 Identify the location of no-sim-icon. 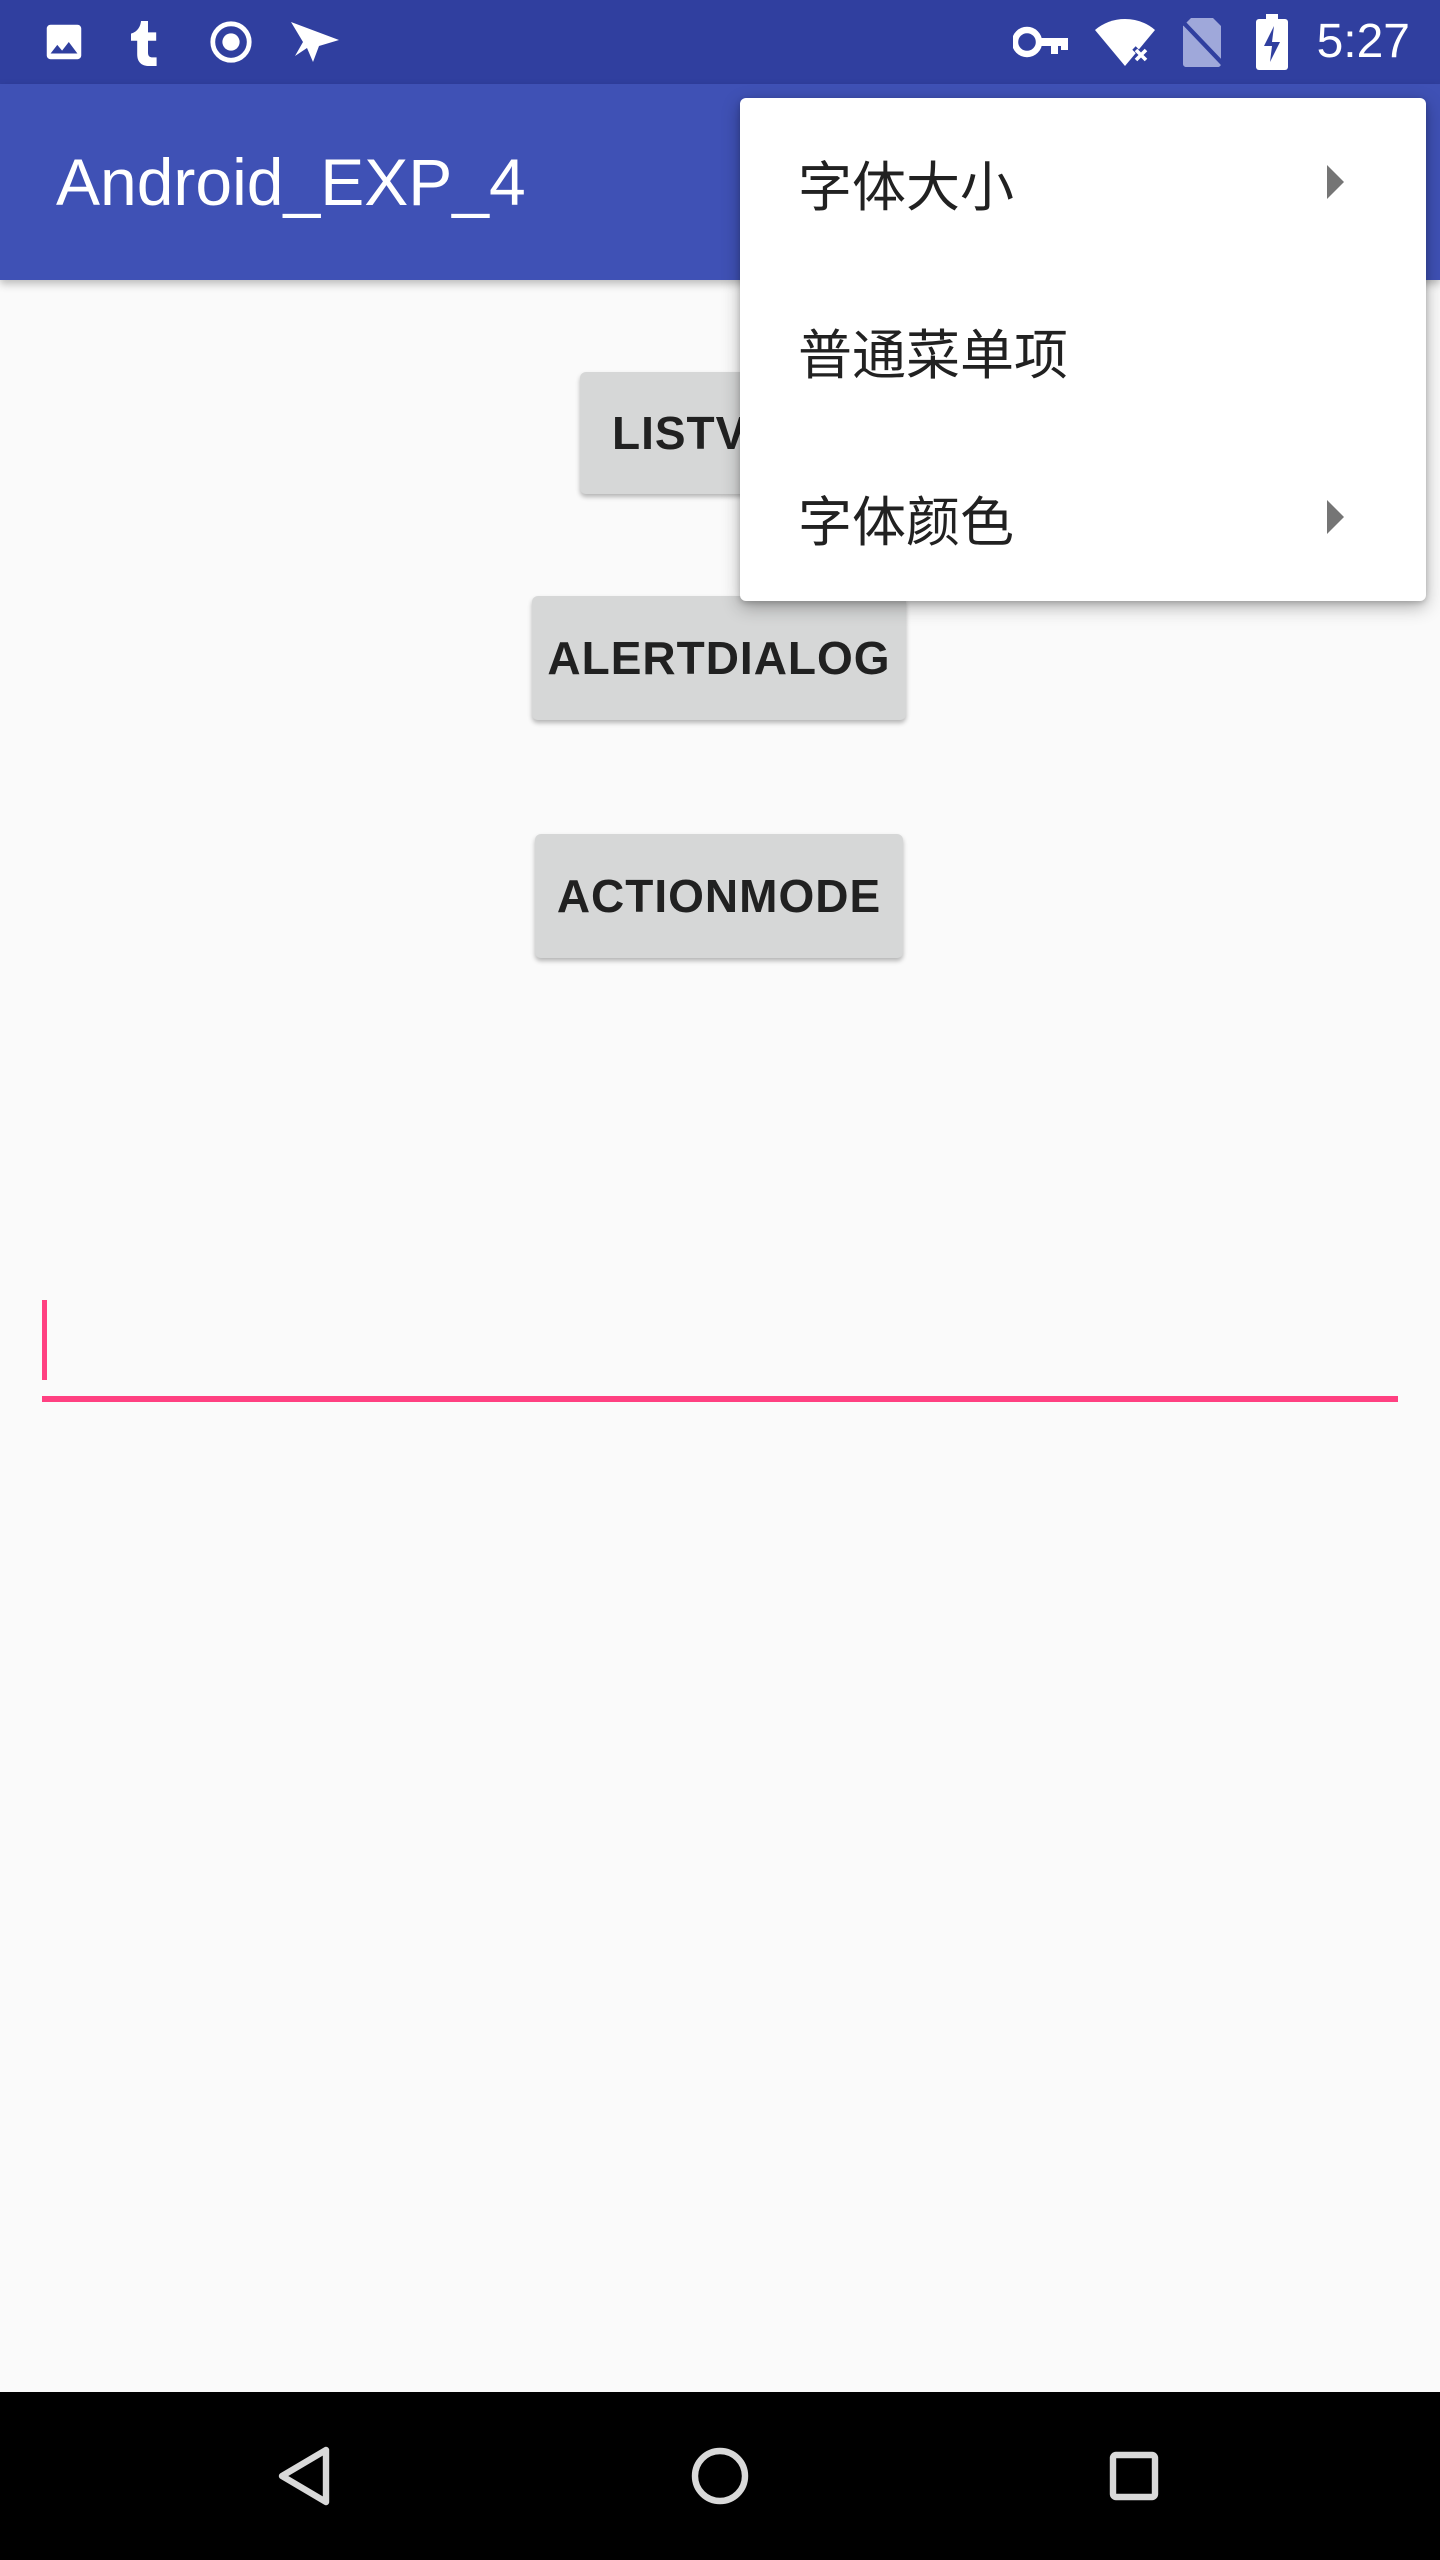
(1202, 42).